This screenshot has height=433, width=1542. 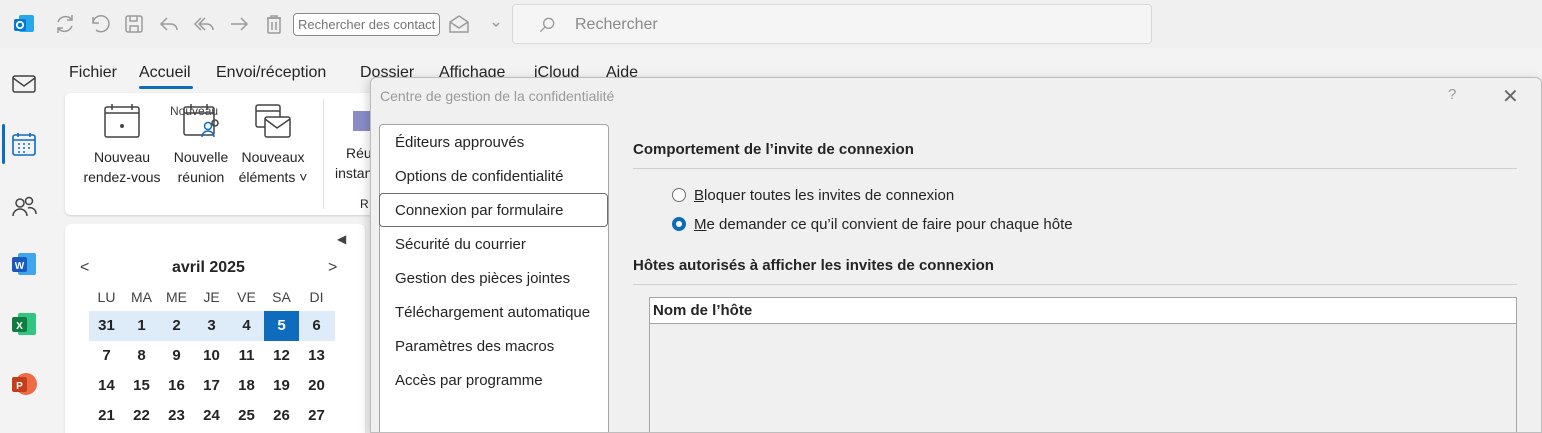 I want to click on weekday-header: VE, so click(x=246, y=297).